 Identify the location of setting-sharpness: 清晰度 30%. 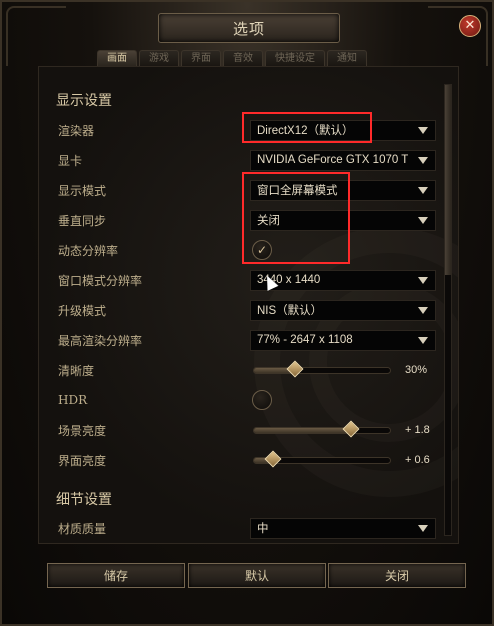
(241, 370).